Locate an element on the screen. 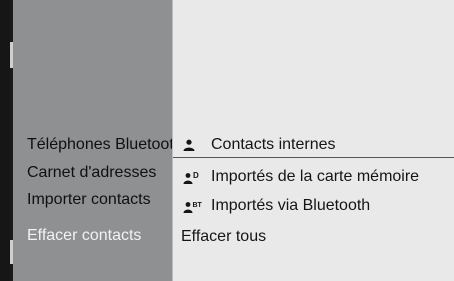 Image resolution: width=454 pixels, height=281 pixels. submenu-item-bluetooth-contacts: BT Importés via Bluetooth is located at coordinates (313, 206).